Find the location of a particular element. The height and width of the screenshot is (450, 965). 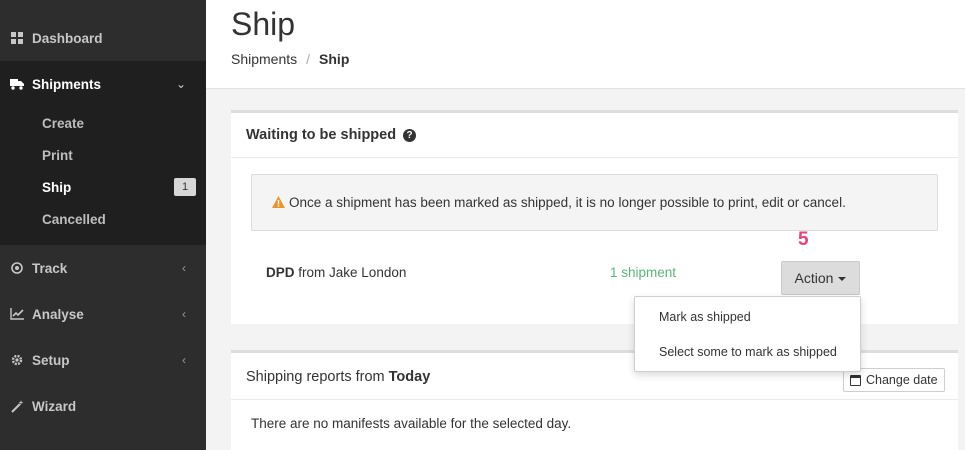

nav-wizard-label: Wizard is located at coordinates (54, 406).